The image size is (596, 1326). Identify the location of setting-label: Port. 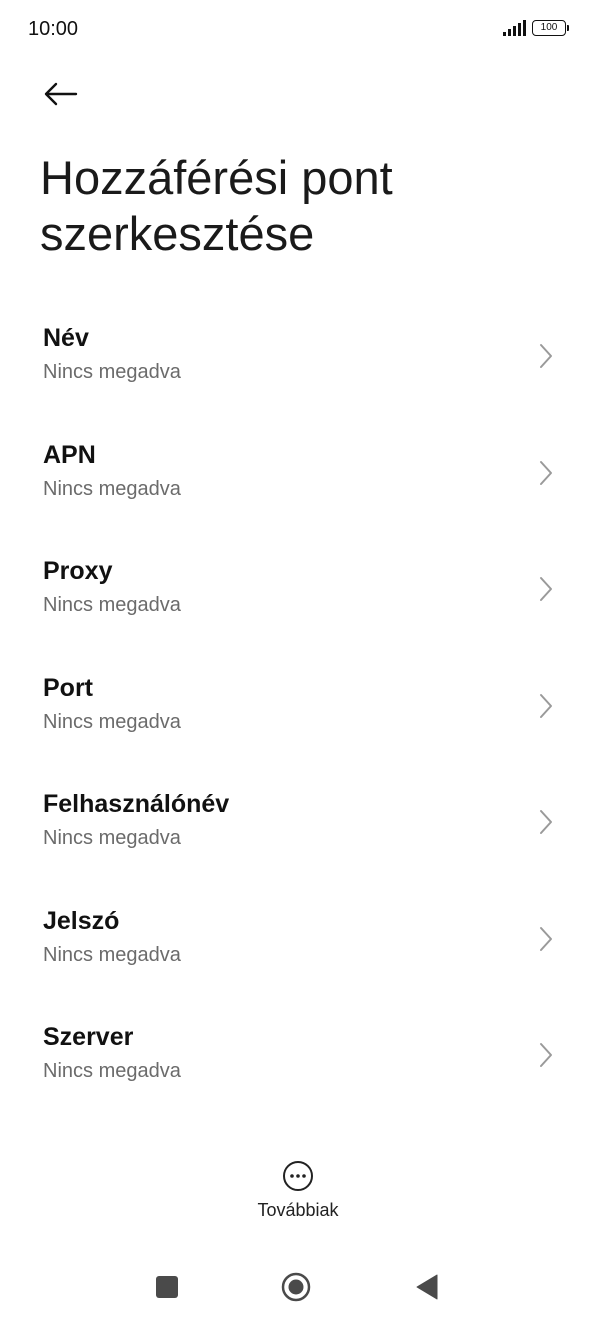
(68, 687).